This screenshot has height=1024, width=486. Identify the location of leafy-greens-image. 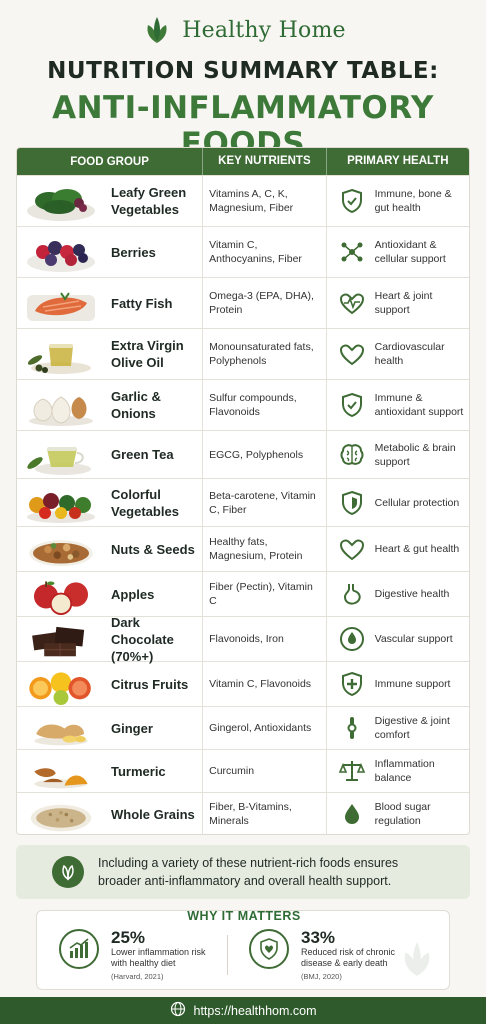
(61, 201).